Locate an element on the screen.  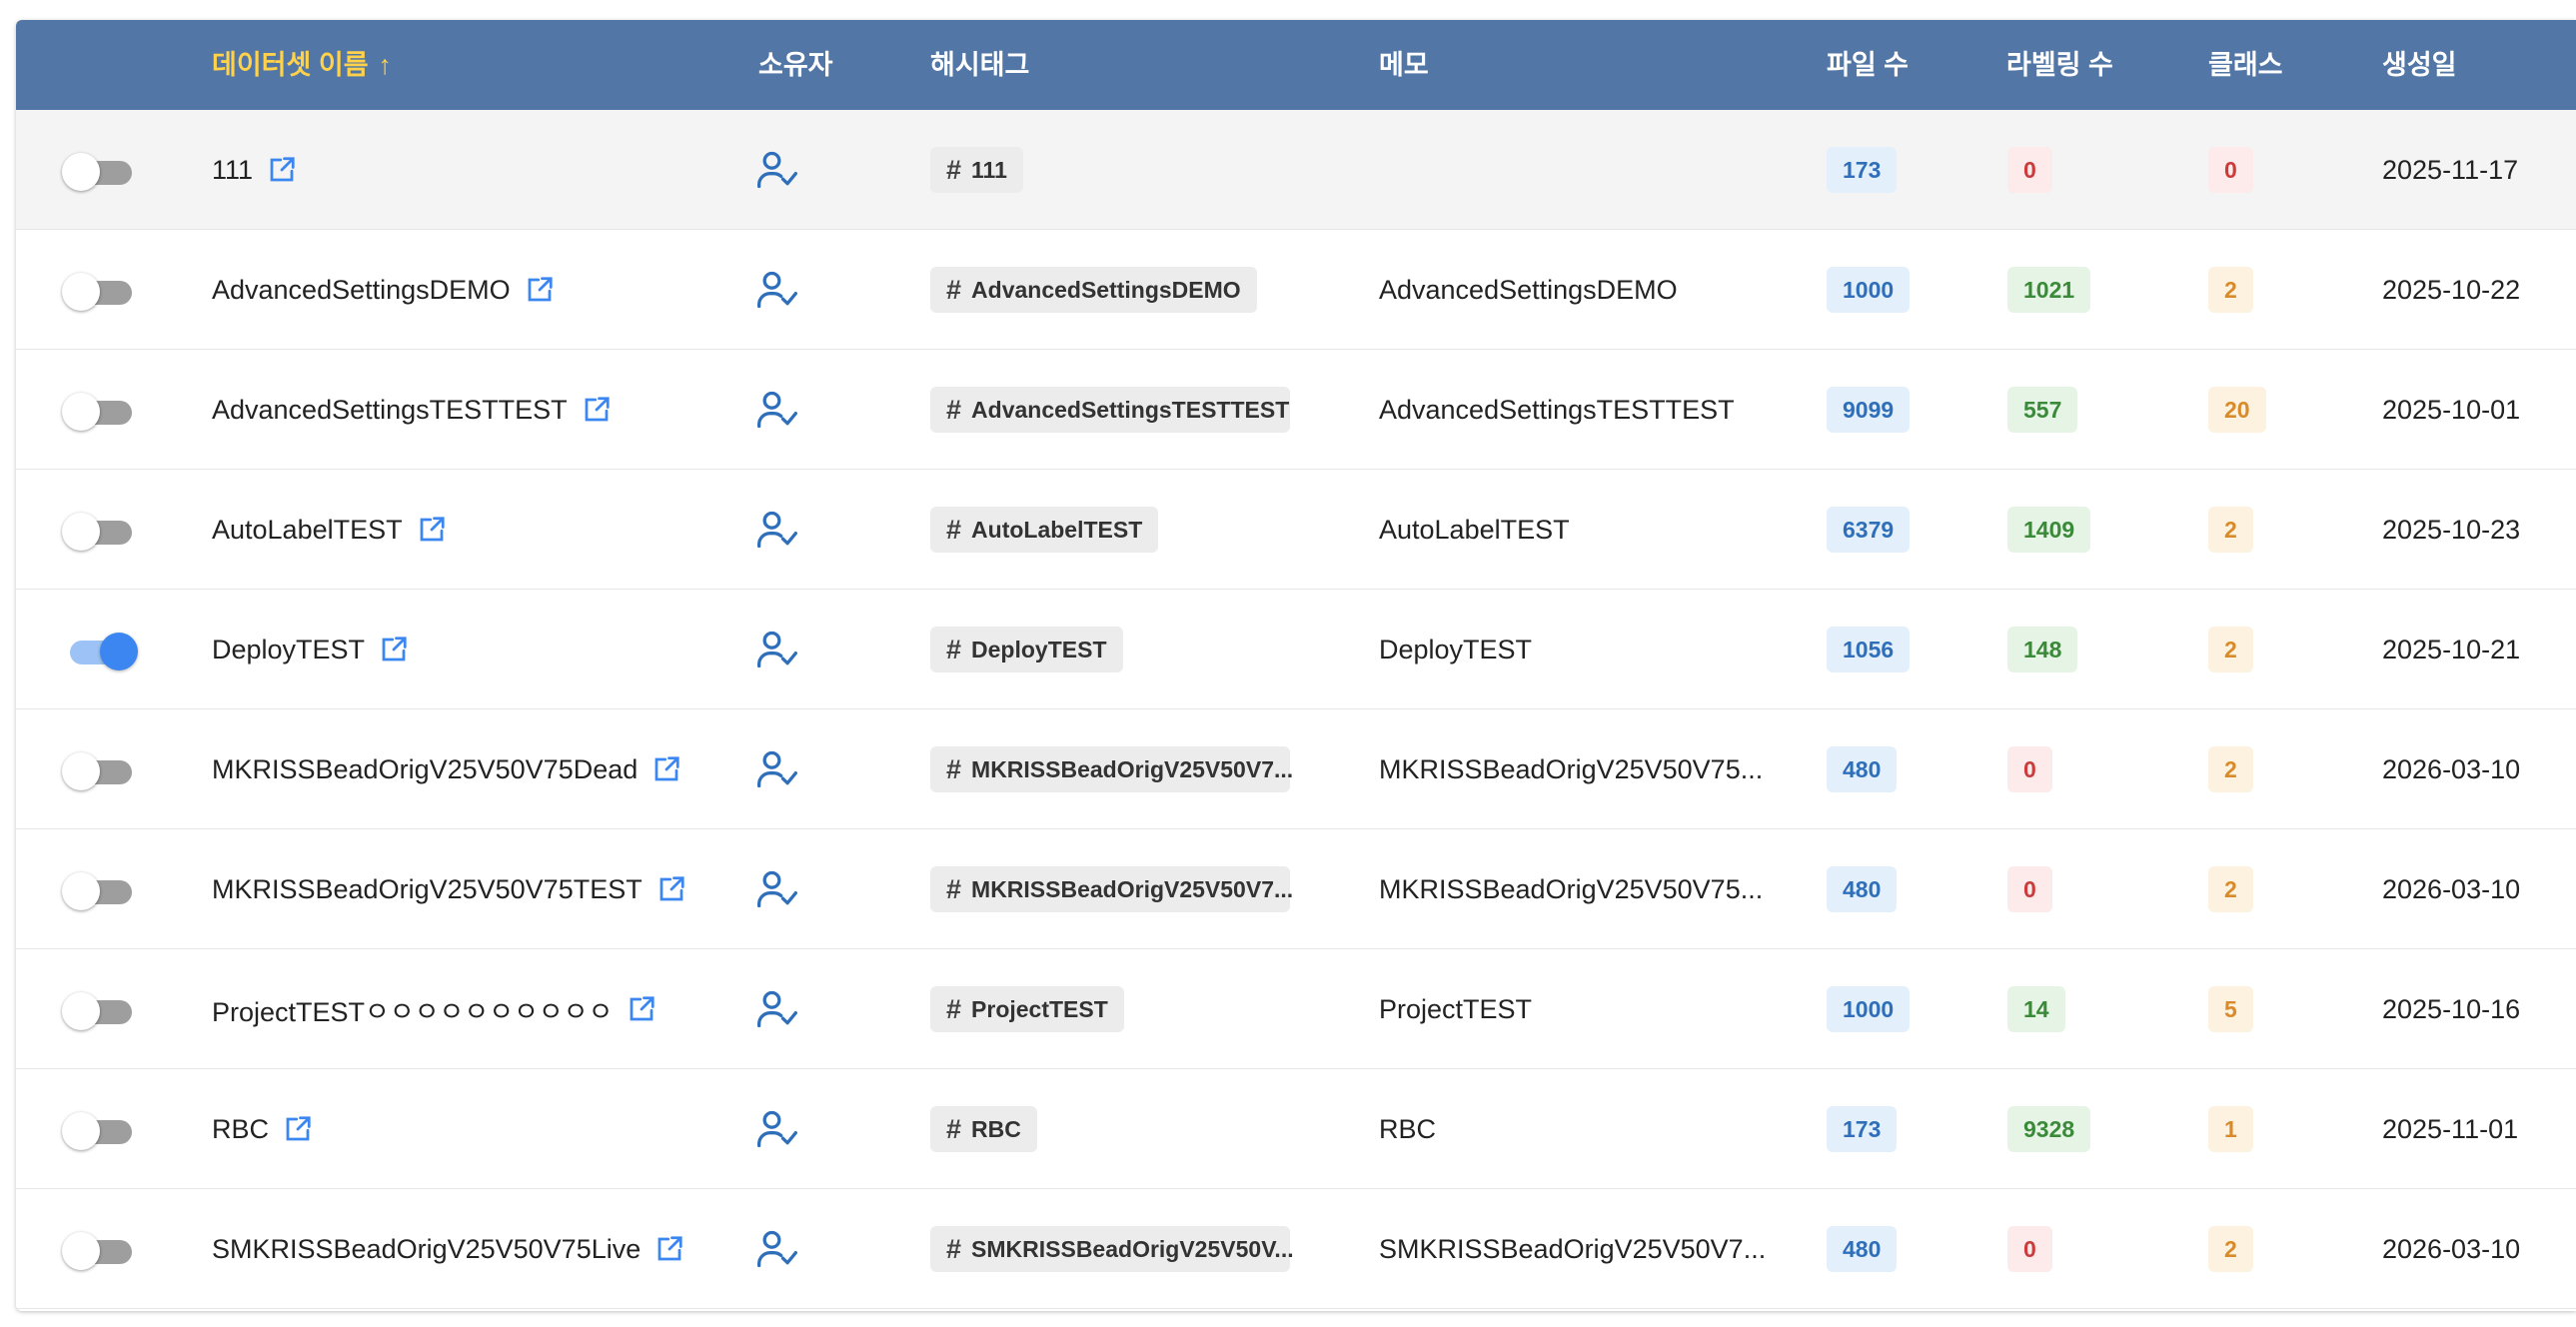
memo-text: AutoLabelTEST is located at coordinates (1474, 529).